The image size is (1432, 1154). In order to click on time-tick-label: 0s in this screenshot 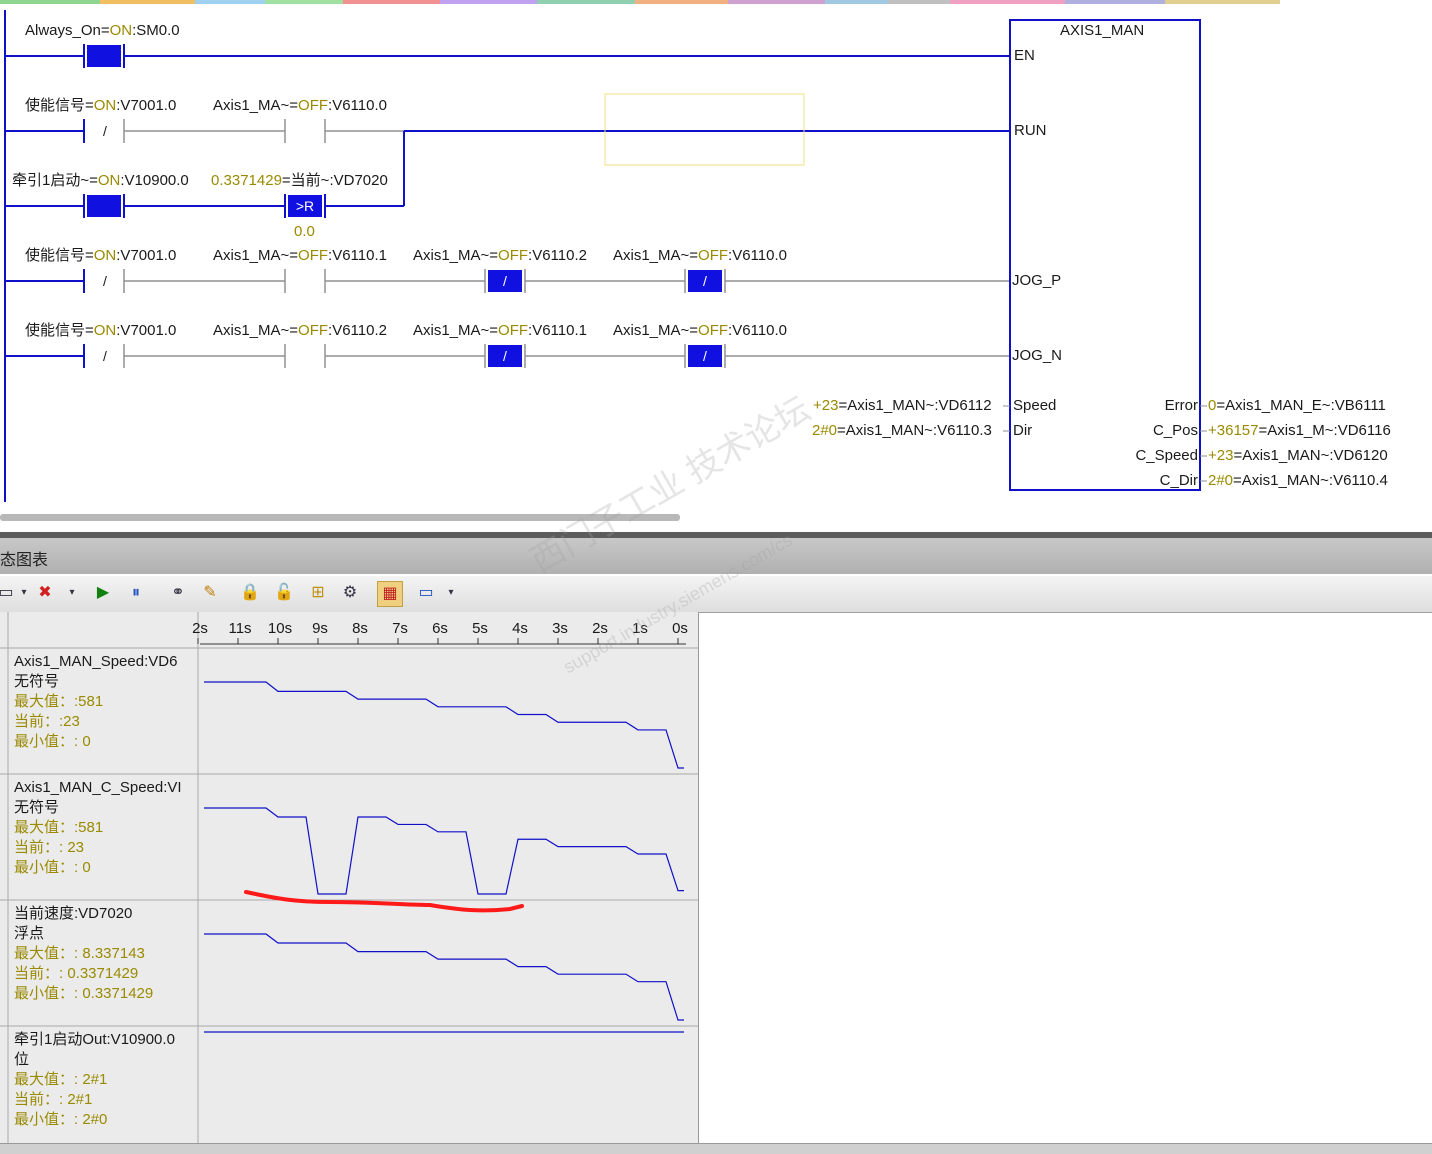, I will do `click(680, 628)`.